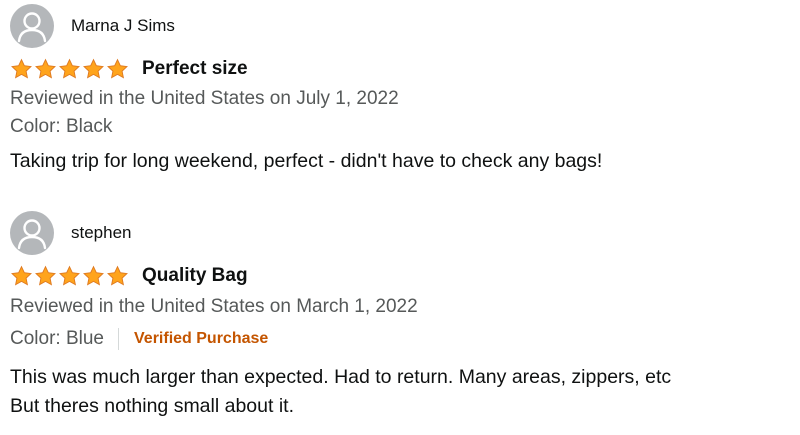  Describe the element at coordinates (118, 339) in the screenshot. I see `divider` at that location.